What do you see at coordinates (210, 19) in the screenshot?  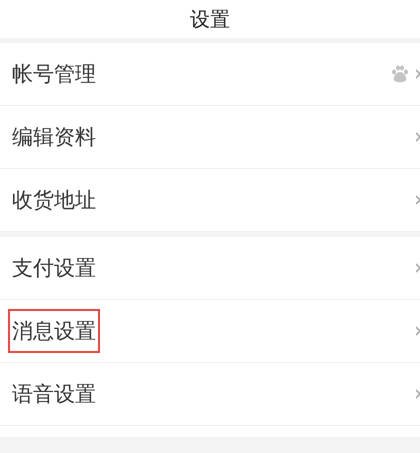 I see `page-title: 设置` at bounding box center [210, 19].